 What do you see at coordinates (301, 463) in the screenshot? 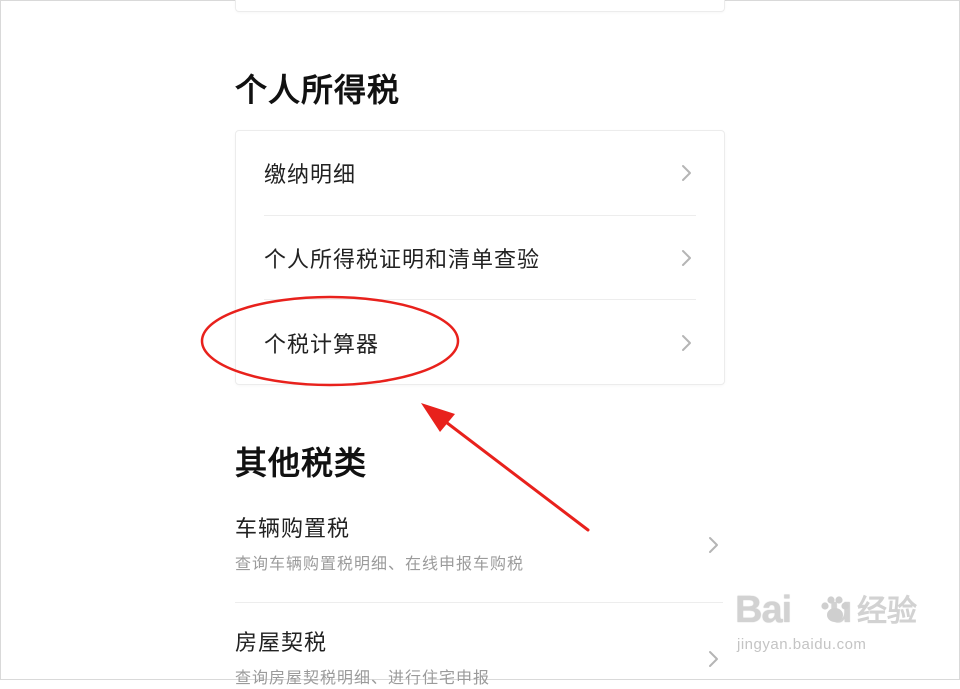
I see `section-title-other-taxes: 其他税类` at bounding box center [301, 463].